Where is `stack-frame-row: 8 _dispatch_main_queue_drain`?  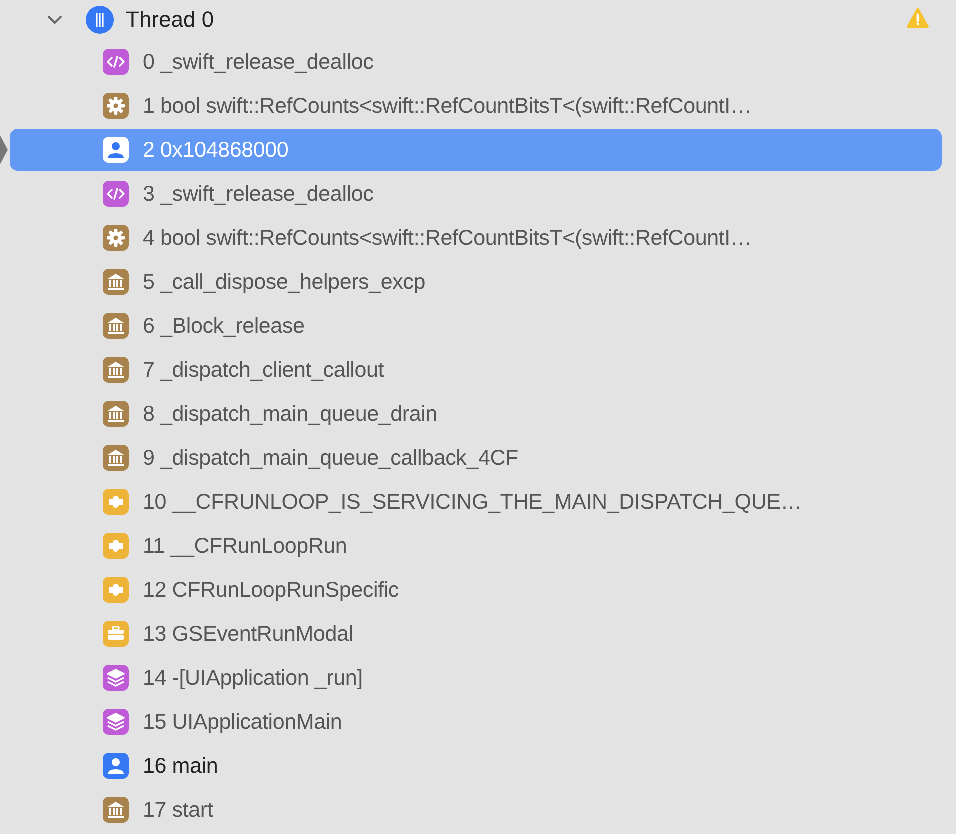
stack-frame-row: 8 _dispatch_main_queue_drain is located at coordinates (476, 414).